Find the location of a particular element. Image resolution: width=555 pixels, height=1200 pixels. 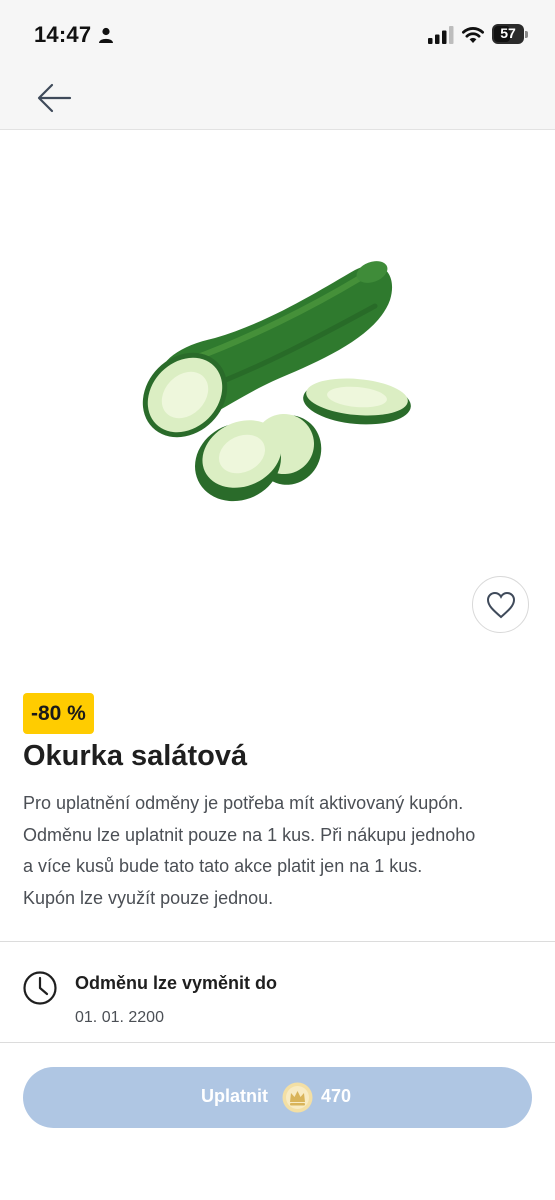

battery-level: 57 is located at coordinates (508, 33).